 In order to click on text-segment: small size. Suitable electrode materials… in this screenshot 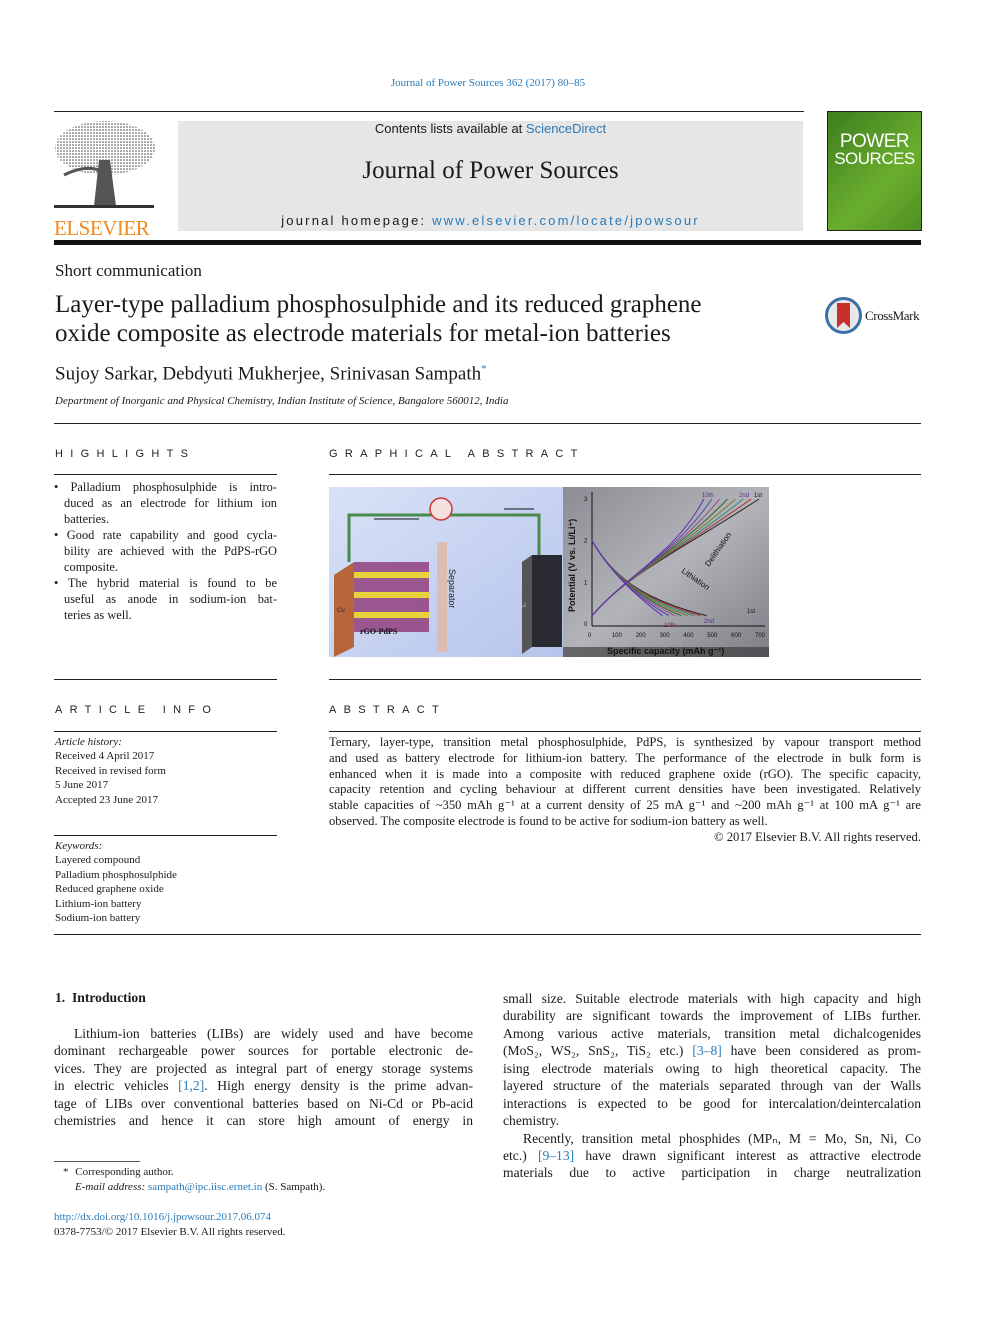, I will do `click(712, 998)`.